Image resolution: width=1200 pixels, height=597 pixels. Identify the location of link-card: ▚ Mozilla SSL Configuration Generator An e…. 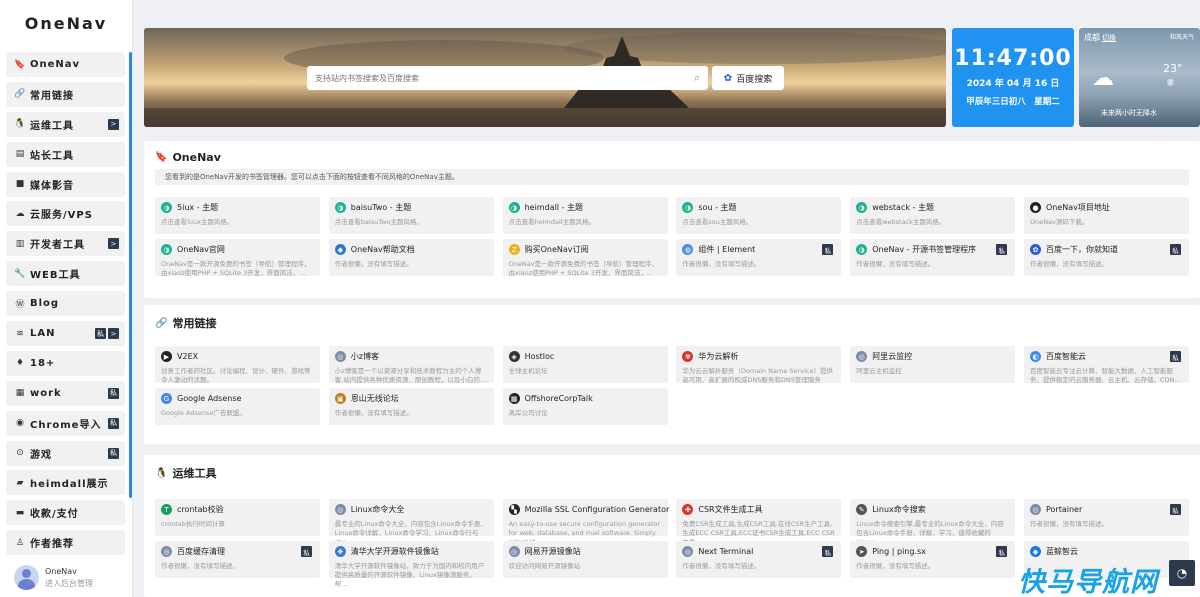
(586, 522).